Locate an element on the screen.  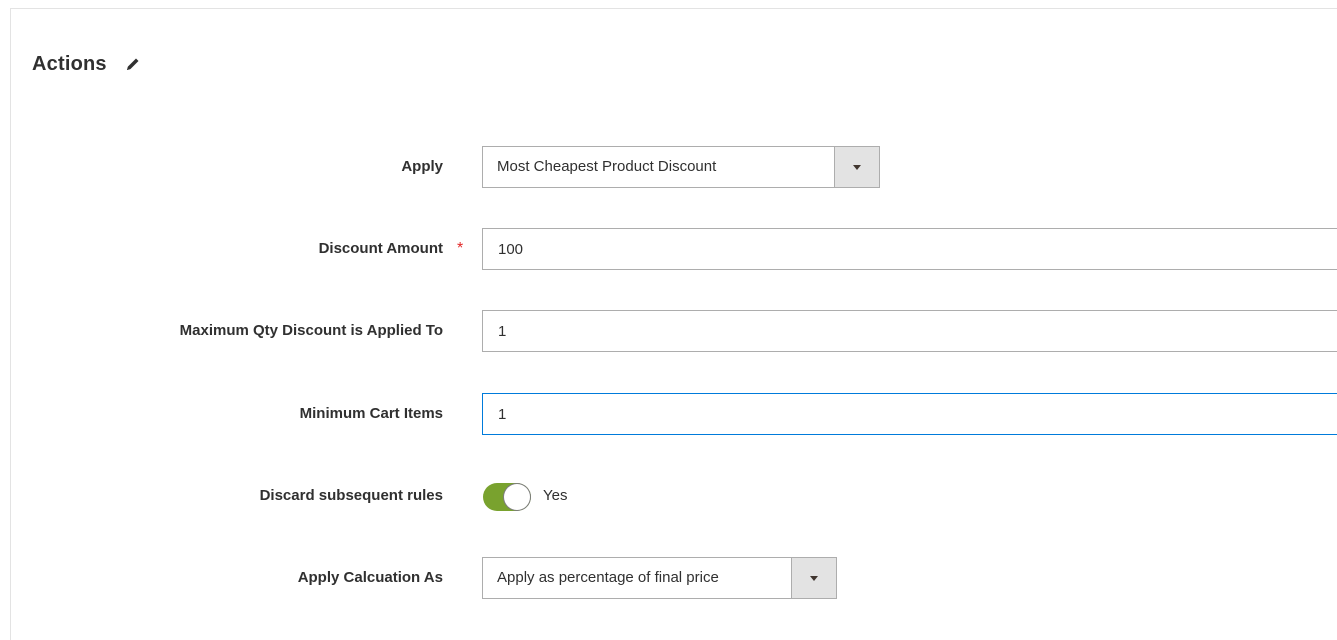
discard-rules-toggle is located at coordinates (507, 497).